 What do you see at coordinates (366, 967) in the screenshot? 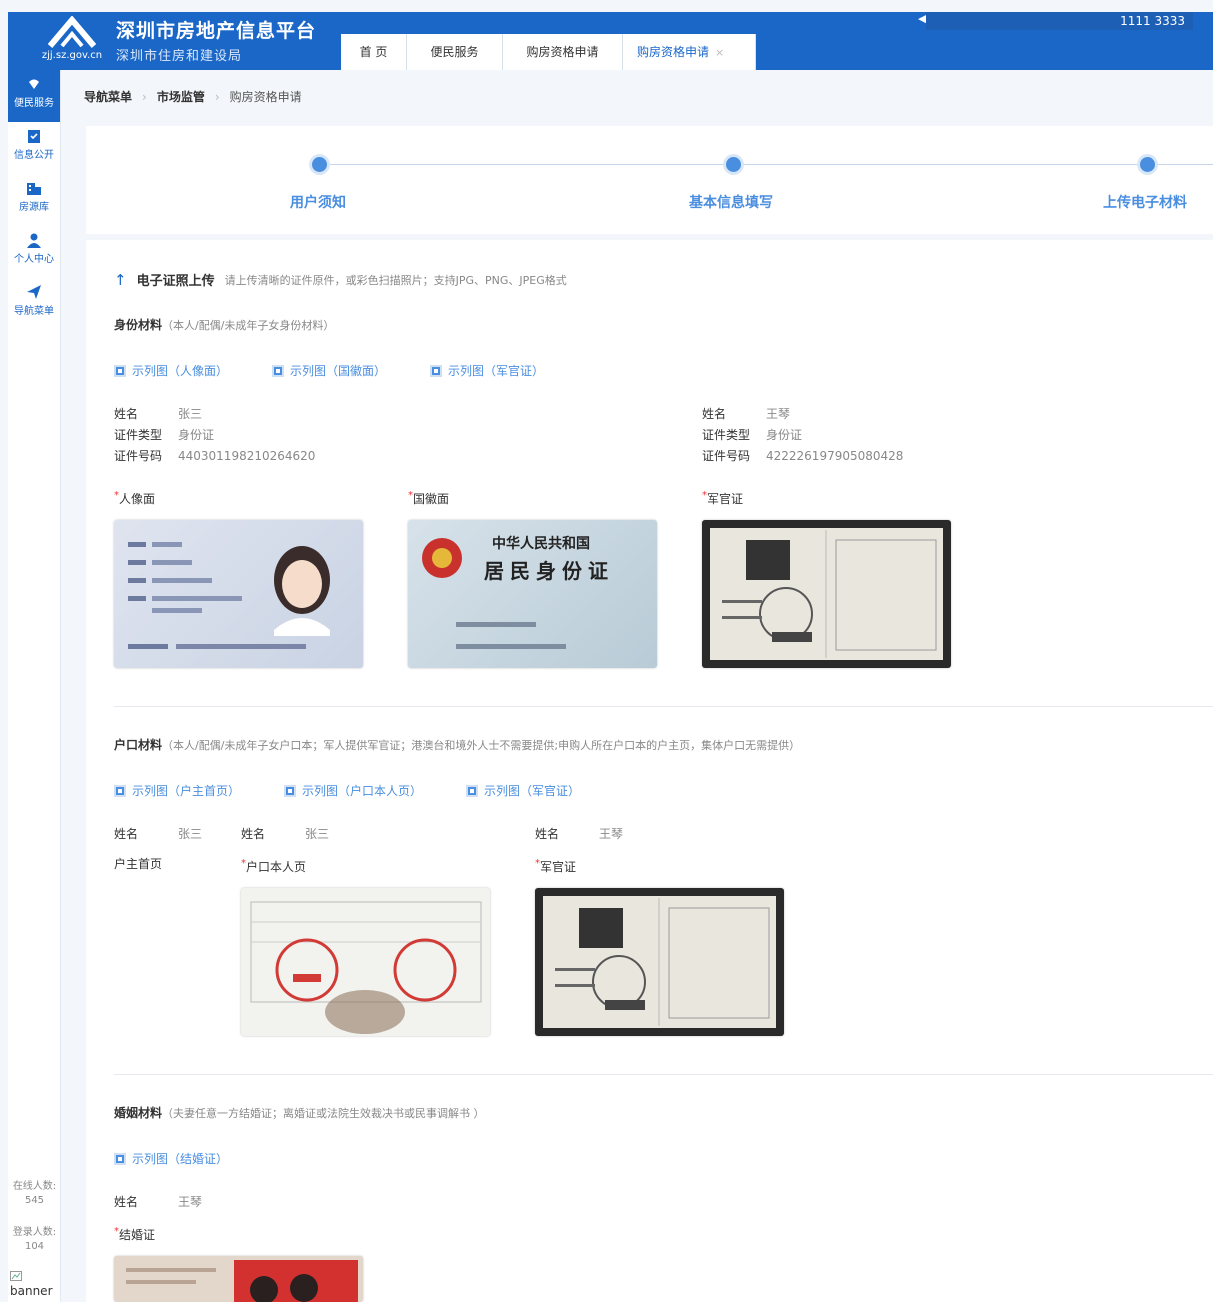
I see `hukou-page-illustration` at bounding box center [366, 967].